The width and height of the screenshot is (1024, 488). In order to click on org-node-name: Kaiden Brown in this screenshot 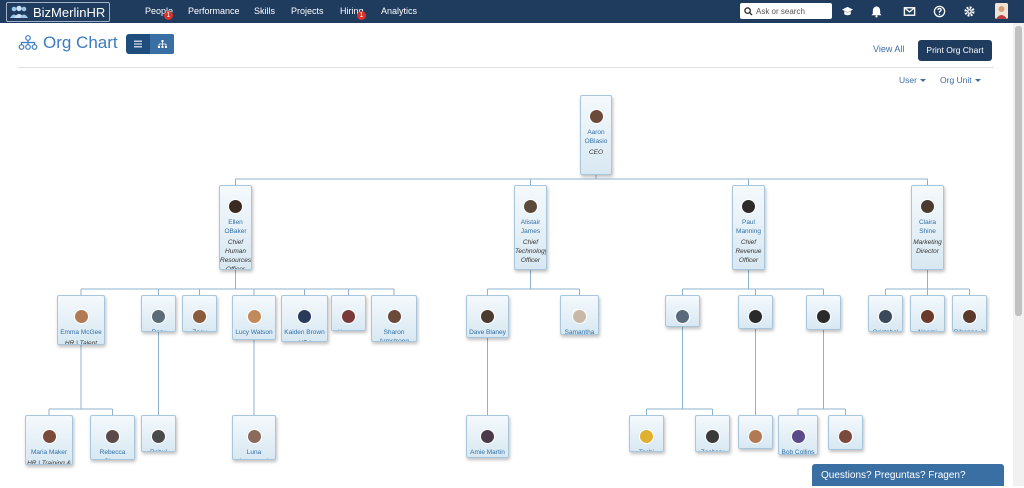, I will do `click(304, 332)`.